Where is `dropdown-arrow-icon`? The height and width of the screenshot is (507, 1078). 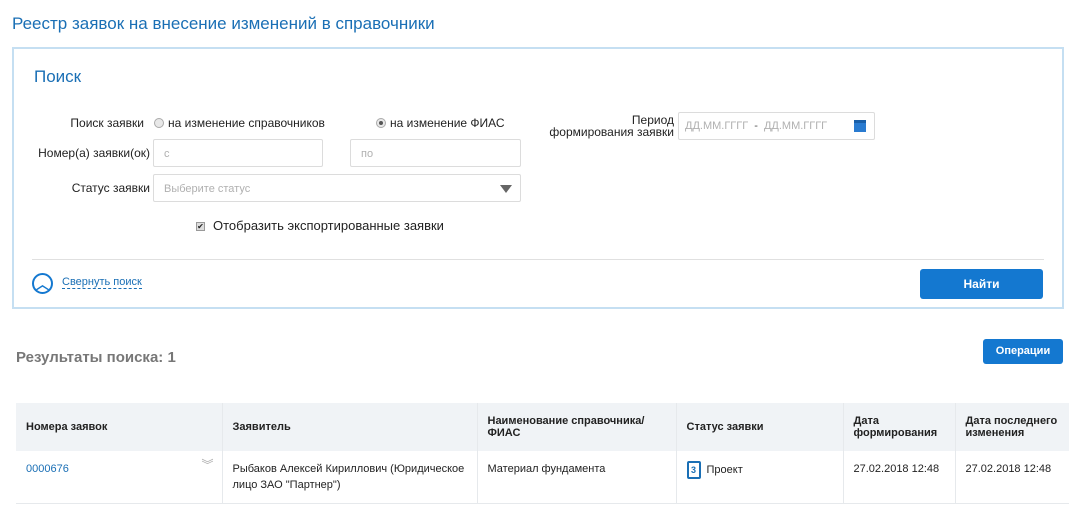 dropdown-arrow-icon is located at coordinates (506, 189).